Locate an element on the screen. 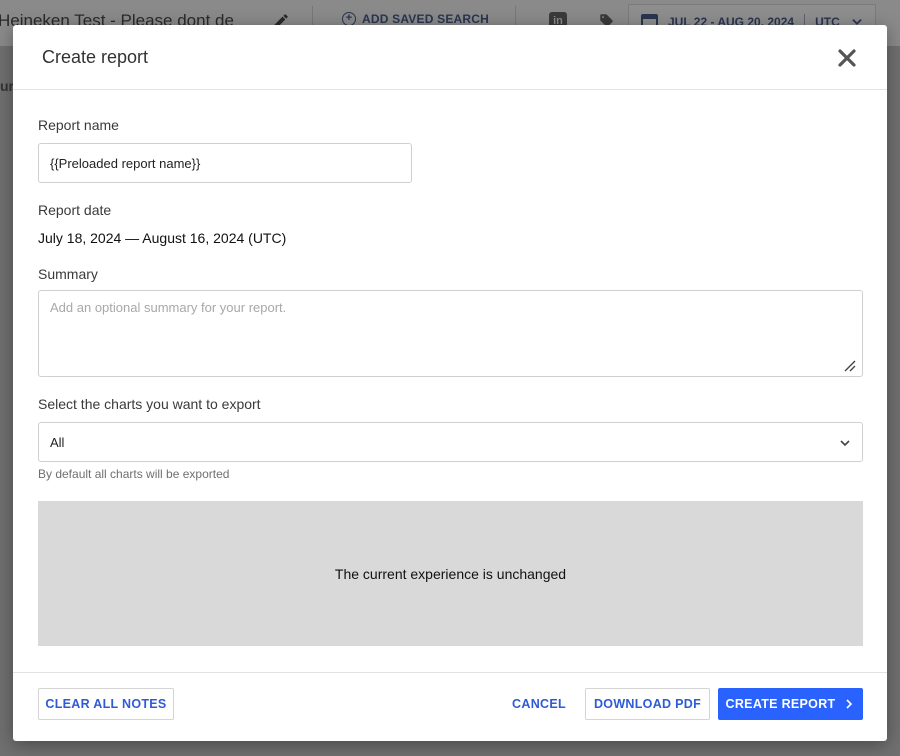 The width and height of the screenshot is (900, 756). resize-handle-icon is located at coordinates (849, 365).